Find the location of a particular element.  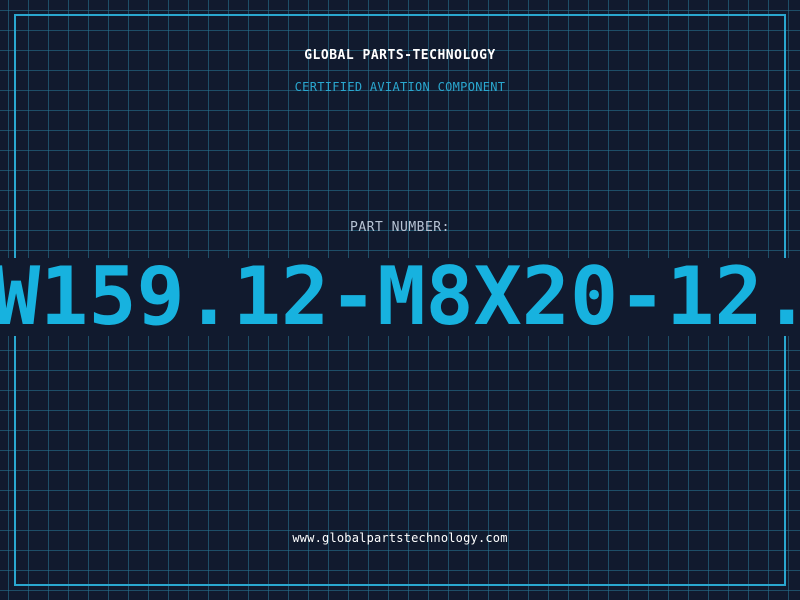

tagline: CERTIFIED AVIATION COMPONENT is located at coordinates (400, 87).